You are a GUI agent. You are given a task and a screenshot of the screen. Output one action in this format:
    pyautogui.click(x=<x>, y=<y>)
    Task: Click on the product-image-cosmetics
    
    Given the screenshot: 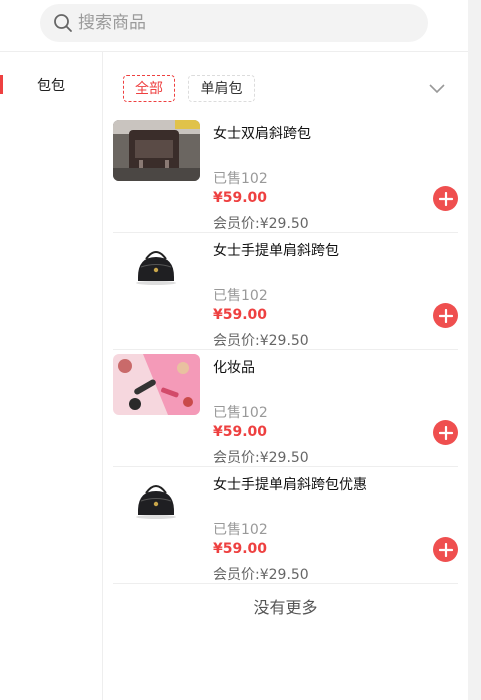 What is the action you would take?
    pyautogui.click(x=156, y=384)
    